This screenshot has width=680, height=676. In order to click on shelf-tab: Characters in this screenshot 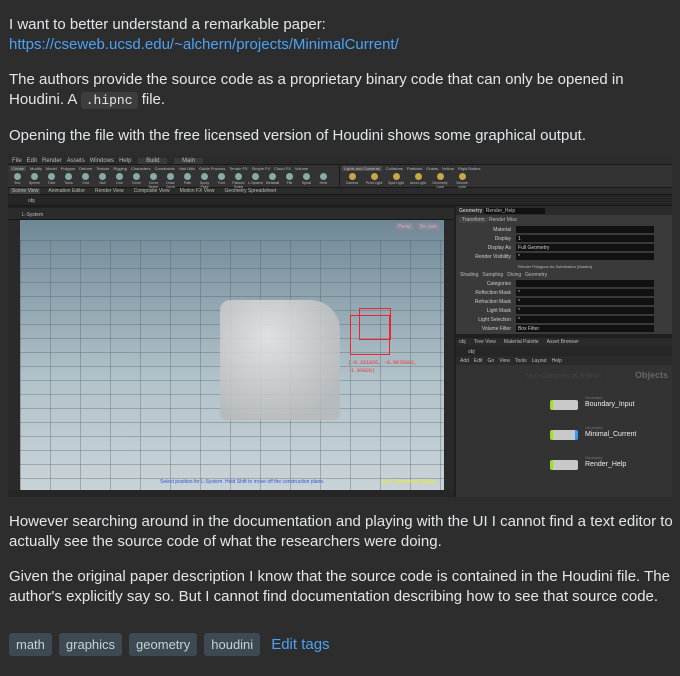, I will do `click(141, 168)`.